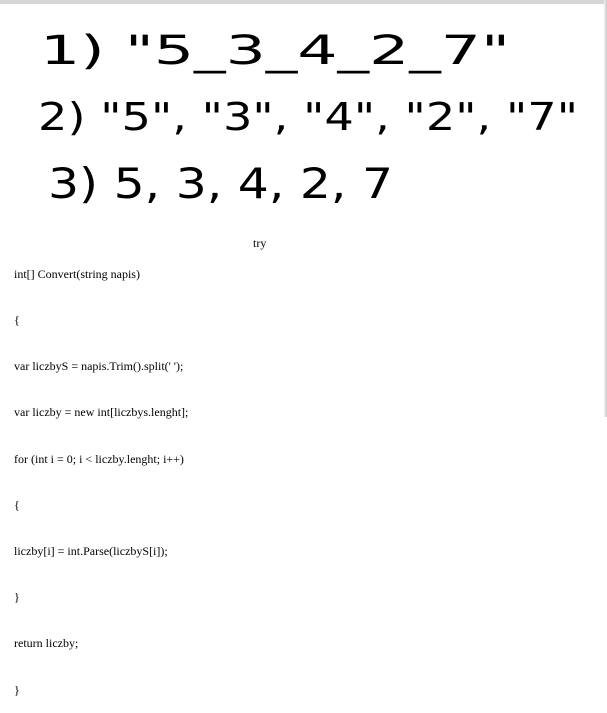 The height and width of the screenshot is (713, 607). I want to click on try-label: try, so click(260, 243).